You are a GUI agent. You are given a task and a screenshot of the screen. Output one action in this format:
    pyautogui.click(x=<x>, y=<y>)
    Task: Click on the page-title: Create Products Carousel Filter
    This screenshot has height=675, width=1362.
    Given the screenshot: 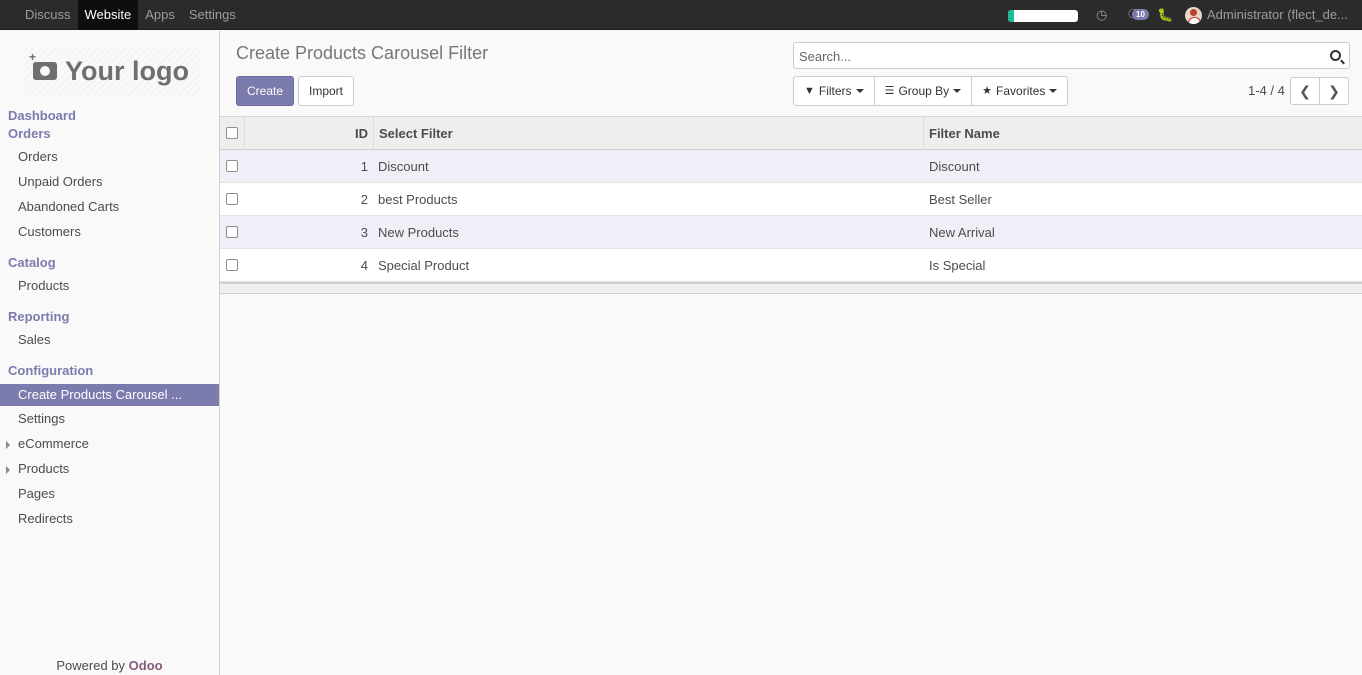 What is the action you would take?
    pyautogui.click(x=362, y=53)
    